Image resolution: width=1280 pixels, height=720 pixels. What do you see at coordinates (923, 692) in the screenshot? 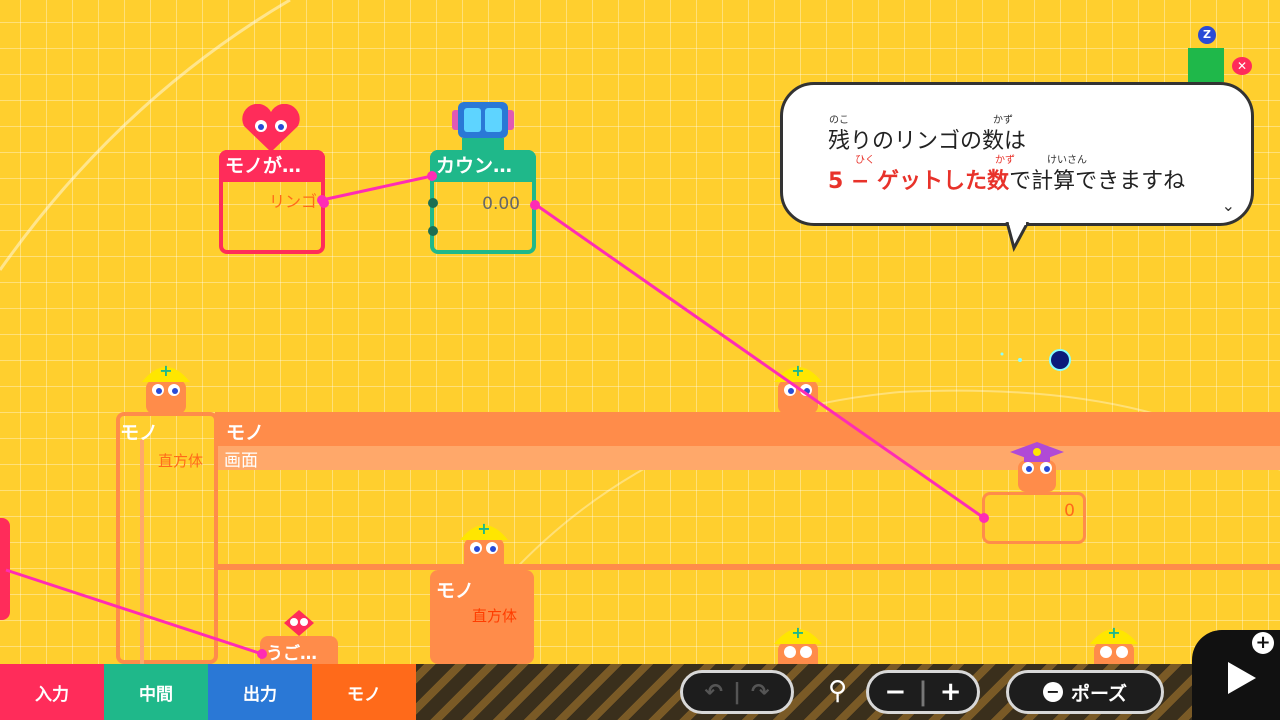
I see `zoom-group: − | +` at bounding box center [923, 692].